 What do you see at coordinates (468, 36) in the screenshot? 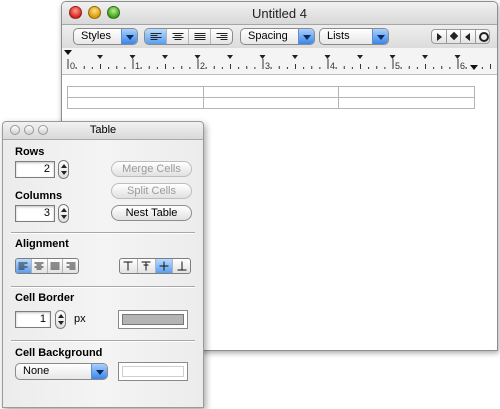
I see `previous-triangle-icon` at bounding box center [468, 36].